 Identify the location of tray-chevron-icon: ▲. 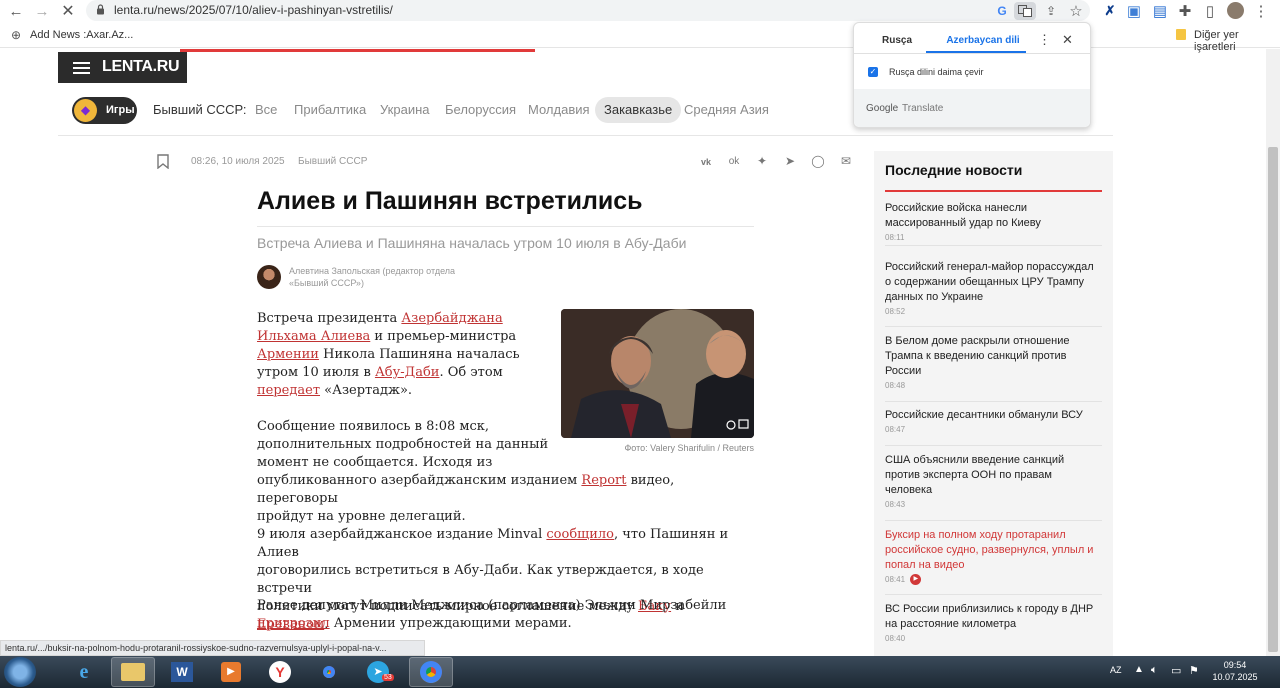
(1139, 669).